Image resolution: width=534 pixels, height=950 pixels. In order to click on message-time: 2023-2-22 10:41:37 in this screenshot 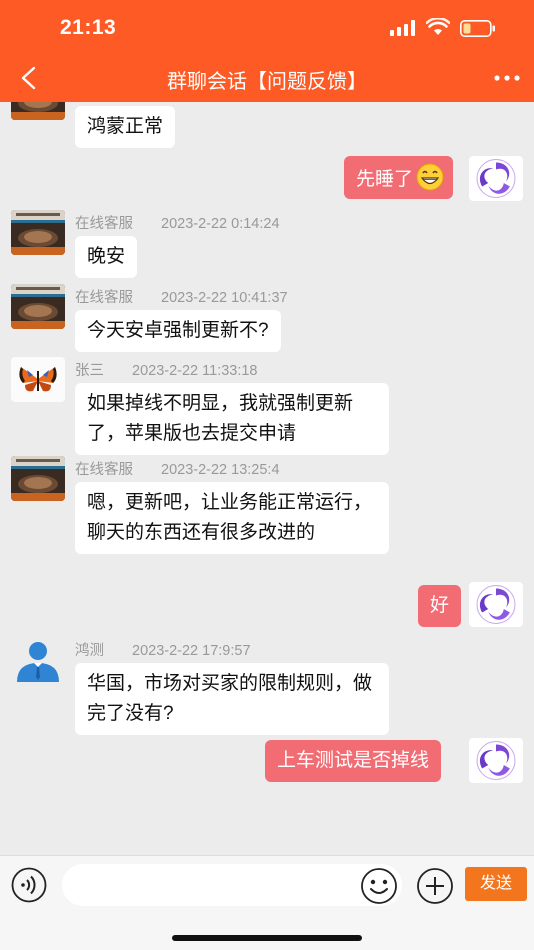, I will do `click(224, 298)`.